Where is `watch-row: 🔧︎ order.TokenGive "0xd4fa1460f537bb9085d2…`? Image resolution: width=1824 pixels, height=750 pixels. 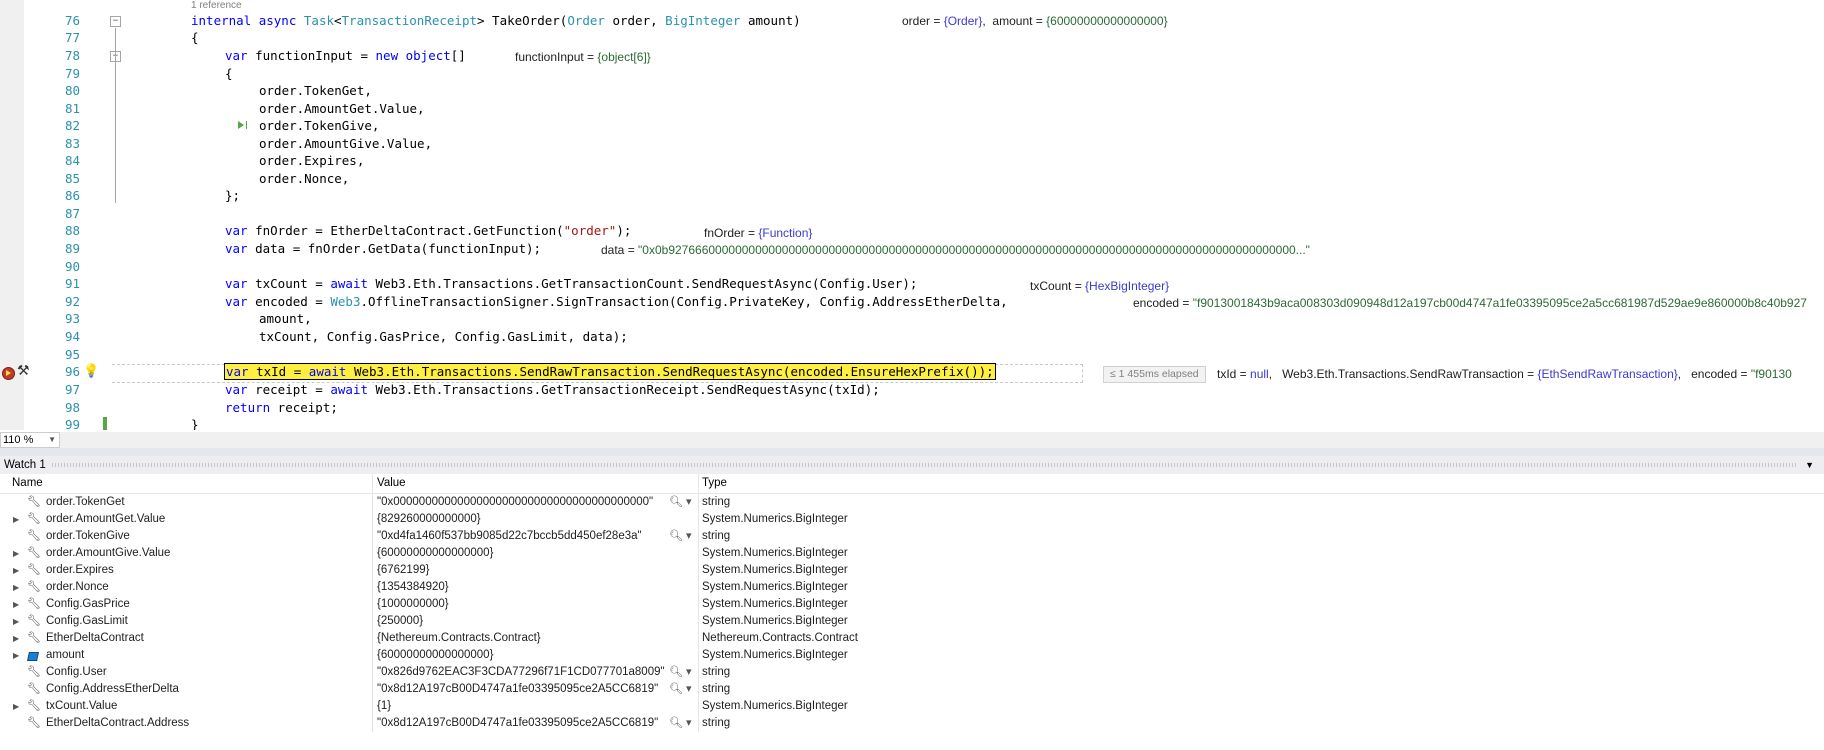 watch-row: 🔧︎ order.TokenGive "0xd4fa1460f537bb9085d2… is located at coordinates (912, 536).